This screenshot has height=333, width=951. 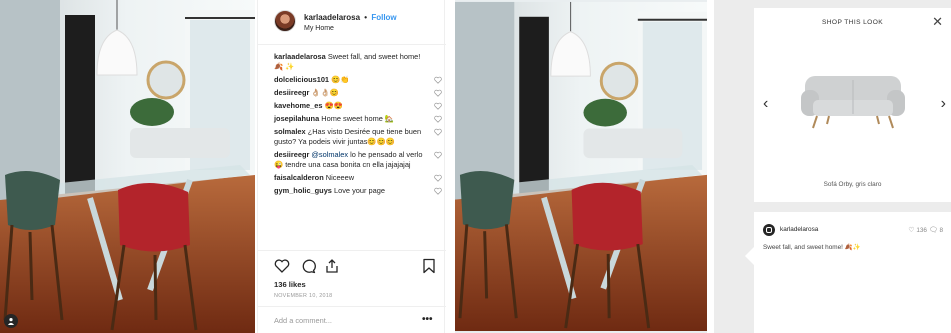 I want to click on close-icon: ✕, so click(x=937, y=21).